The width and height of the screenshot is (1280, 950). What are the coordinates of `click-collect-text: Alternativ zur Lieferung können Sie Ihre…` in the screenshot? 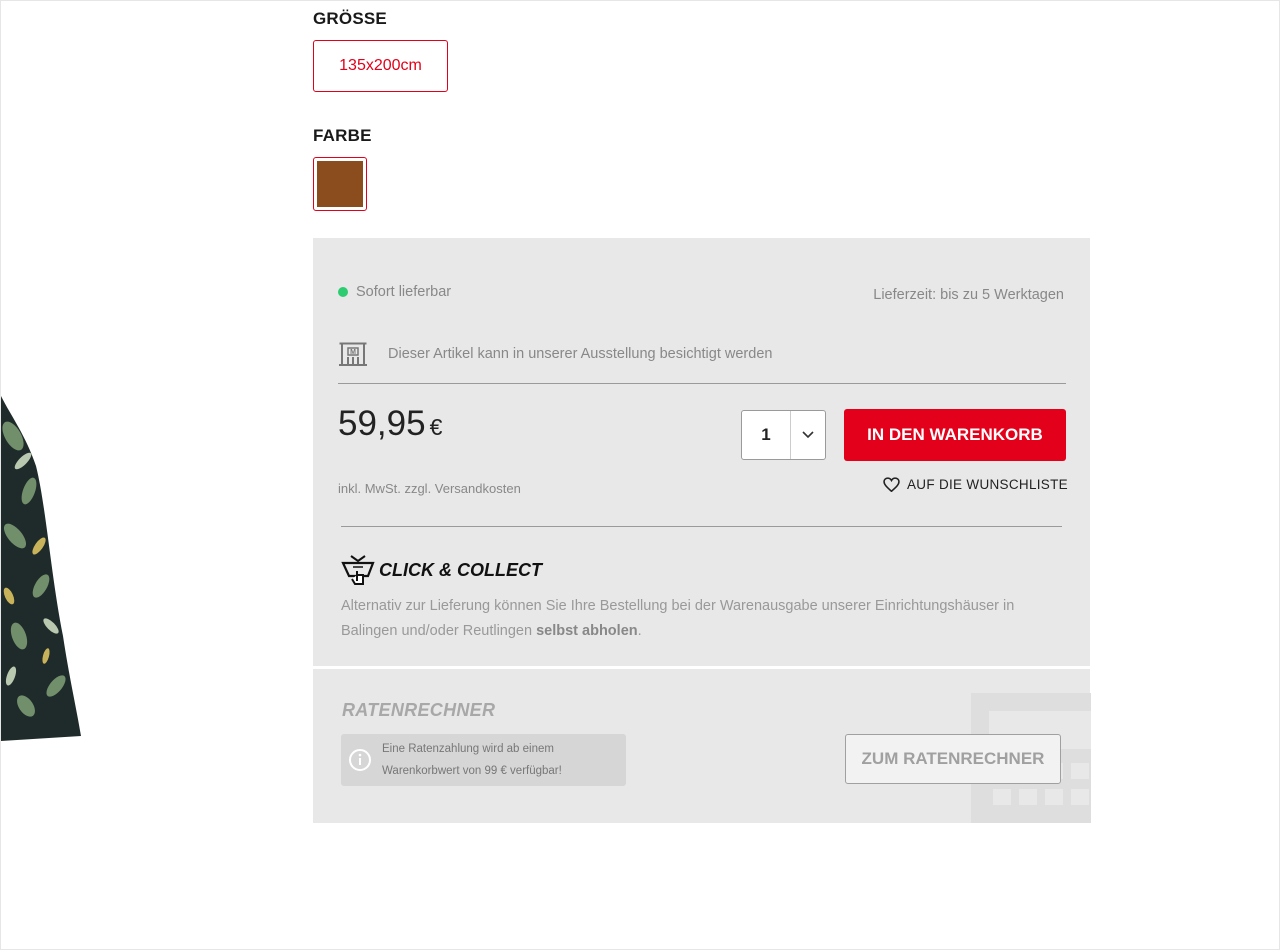 It's located at (703, 619).